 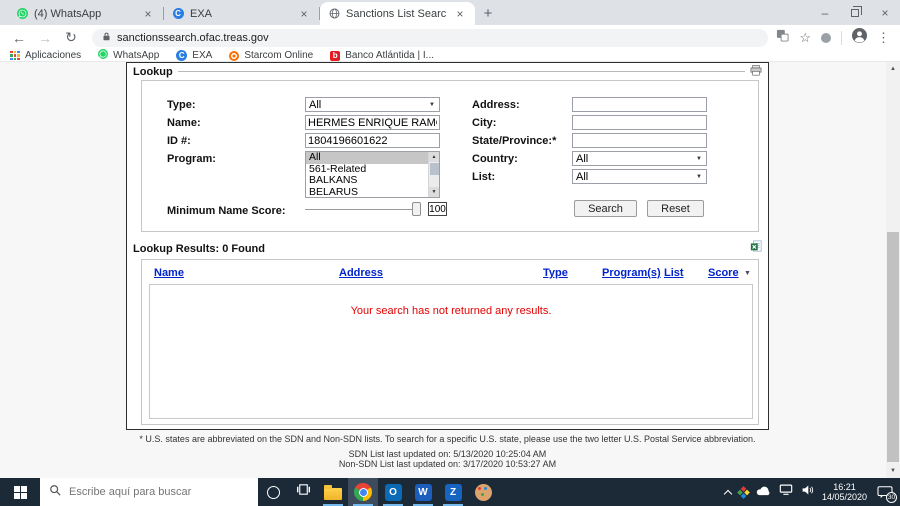 I want to click on banco-icon: b, so click(x=335, y=55).